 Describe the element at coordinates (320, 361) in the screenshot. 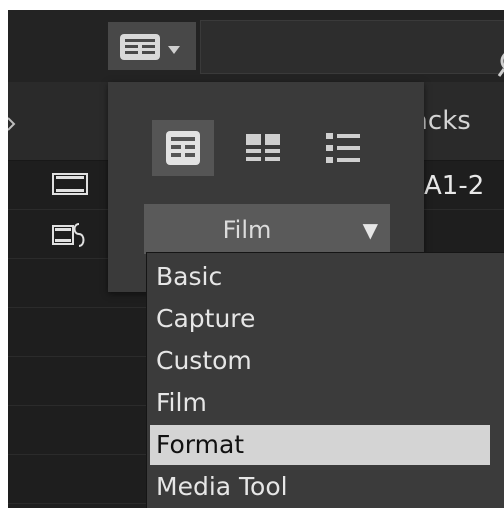

I see `menu-item-custom: Custom` at that location.